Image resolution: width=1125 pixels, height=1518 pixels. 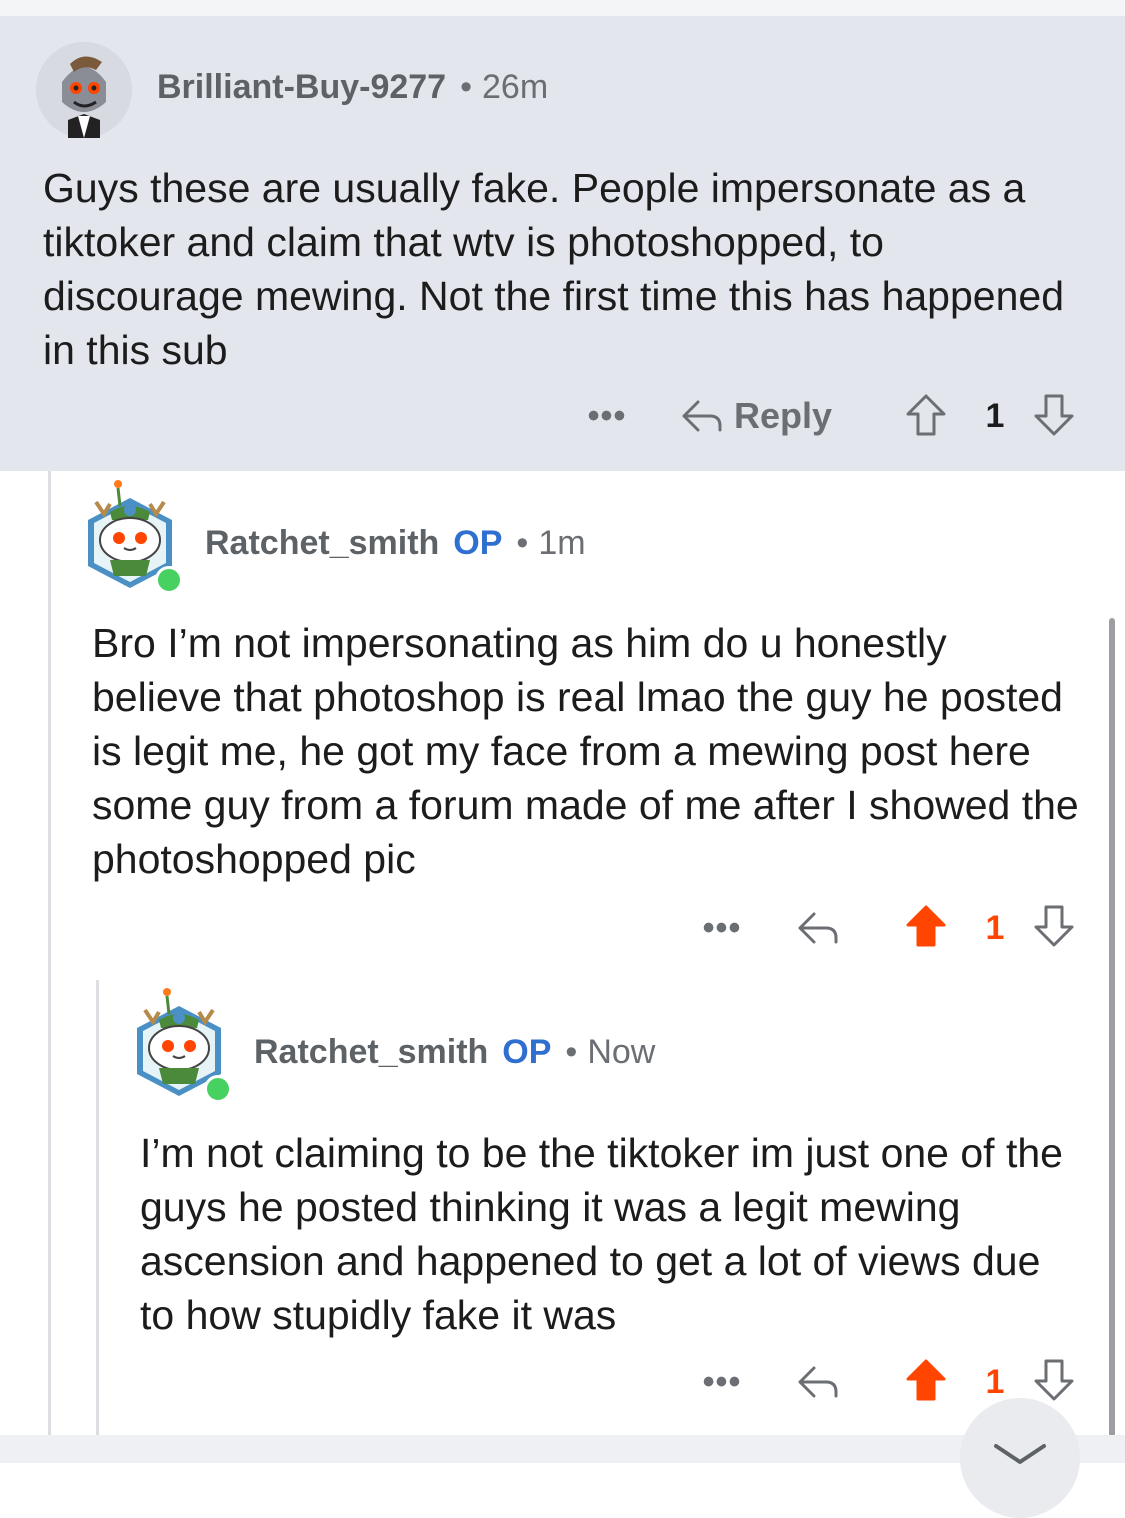 I want to click on thread-line-nested, so click(x=97, y=1207).